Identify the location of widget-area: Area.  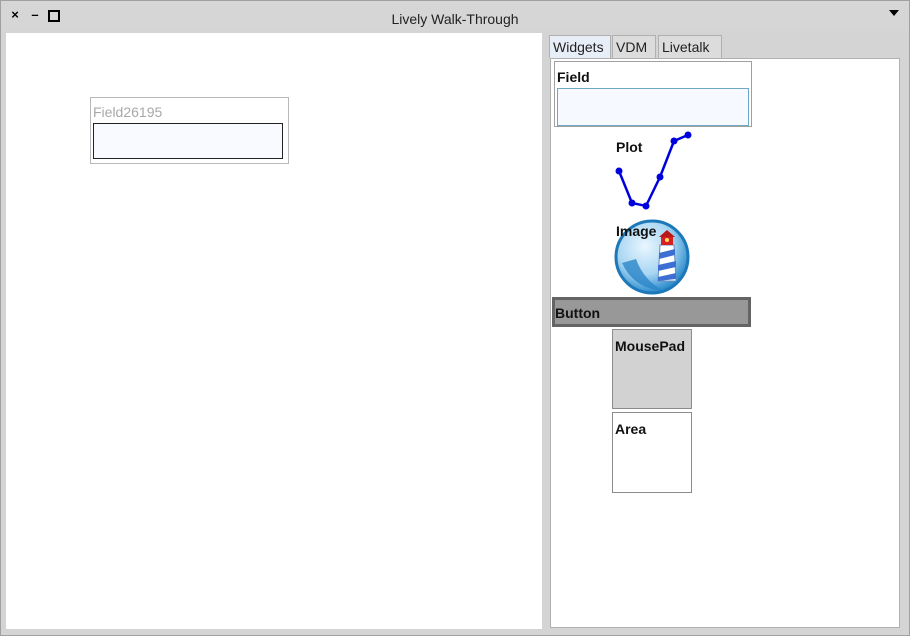
(652, 452).